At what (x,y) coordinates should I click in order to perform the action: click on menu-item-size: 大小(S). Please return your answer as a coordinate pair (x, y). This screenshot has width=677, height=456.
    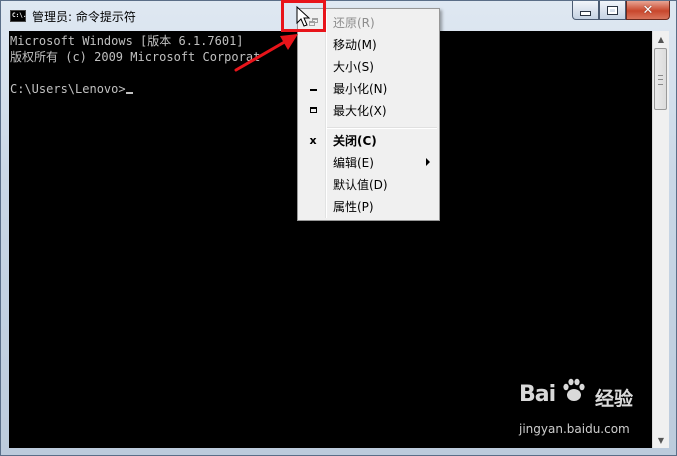
    Looking at the image, I should click on (368, 66).